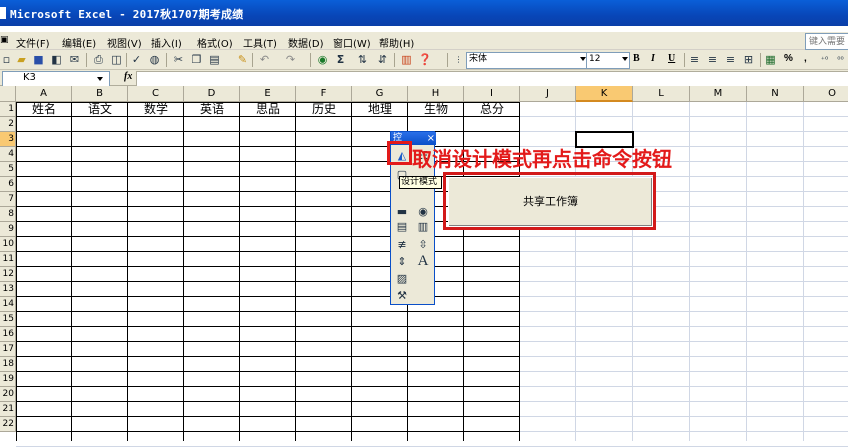  Describe the element at coordinates (402, 212) in the screenshot. I see `textbox-tool-icon: ▬` at that location.